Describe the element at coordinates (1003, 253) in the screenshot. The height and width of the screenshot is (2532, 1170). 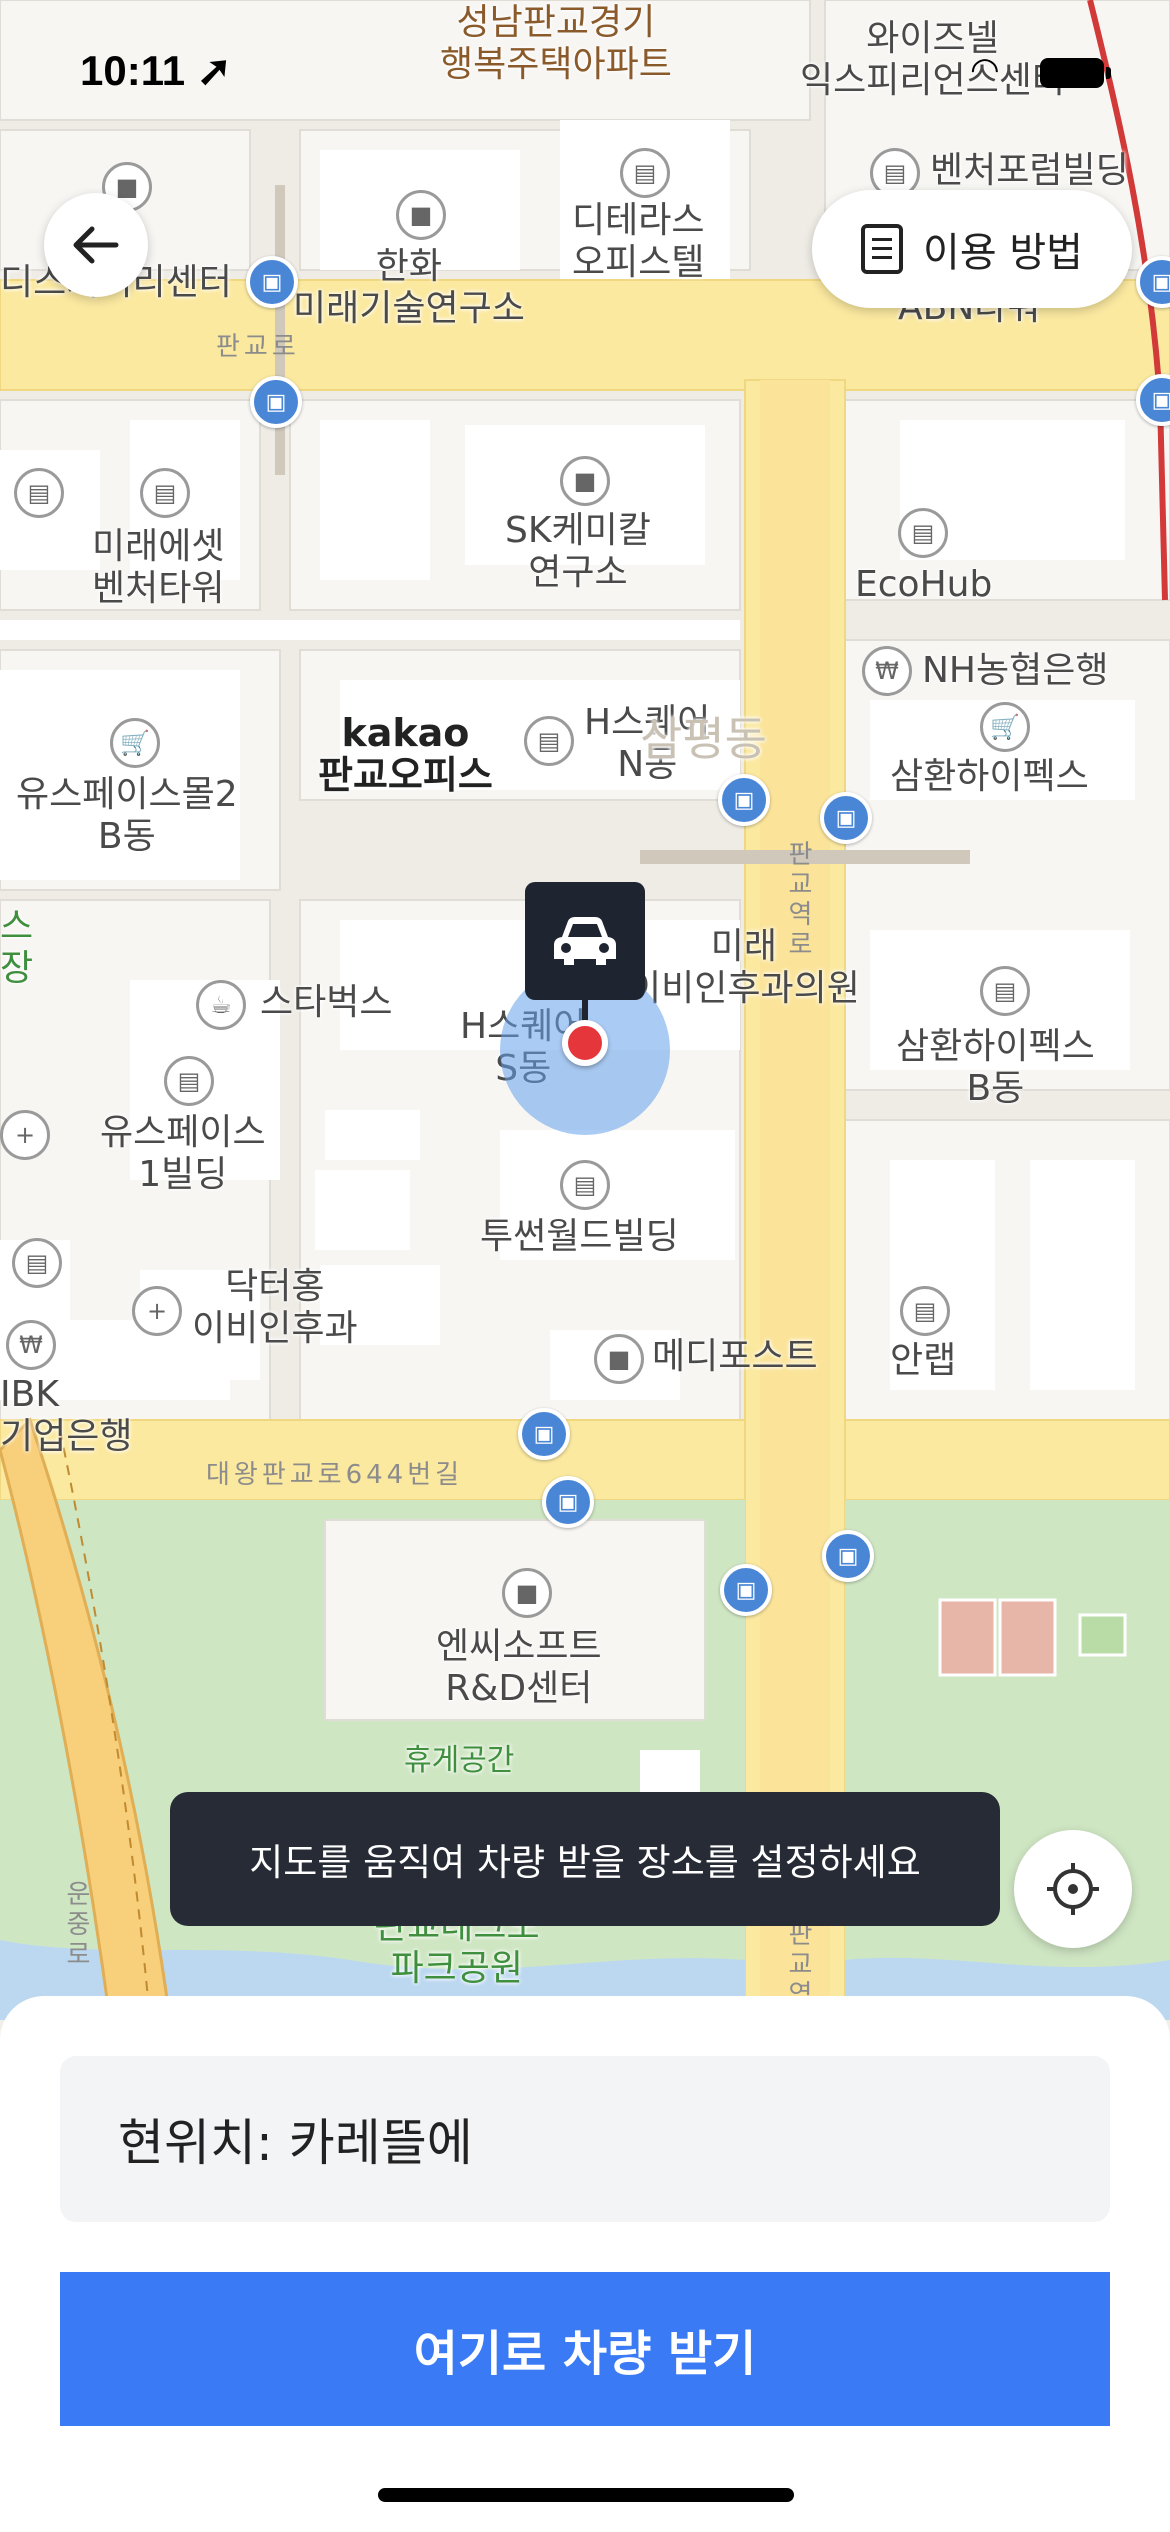
I see `how-to-use-label: 이용 방법` at that location.